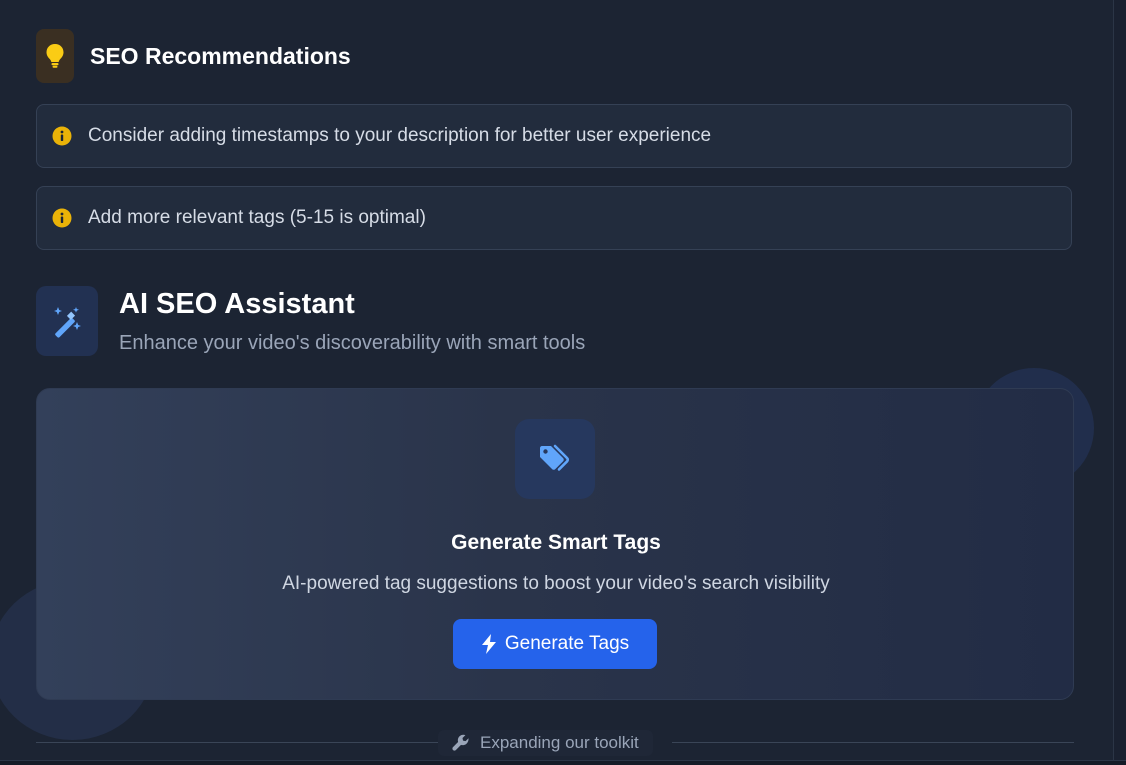 The height and width of the screenshot is (765, 1126). I want to click on bottom-edge, so click(563, 762).